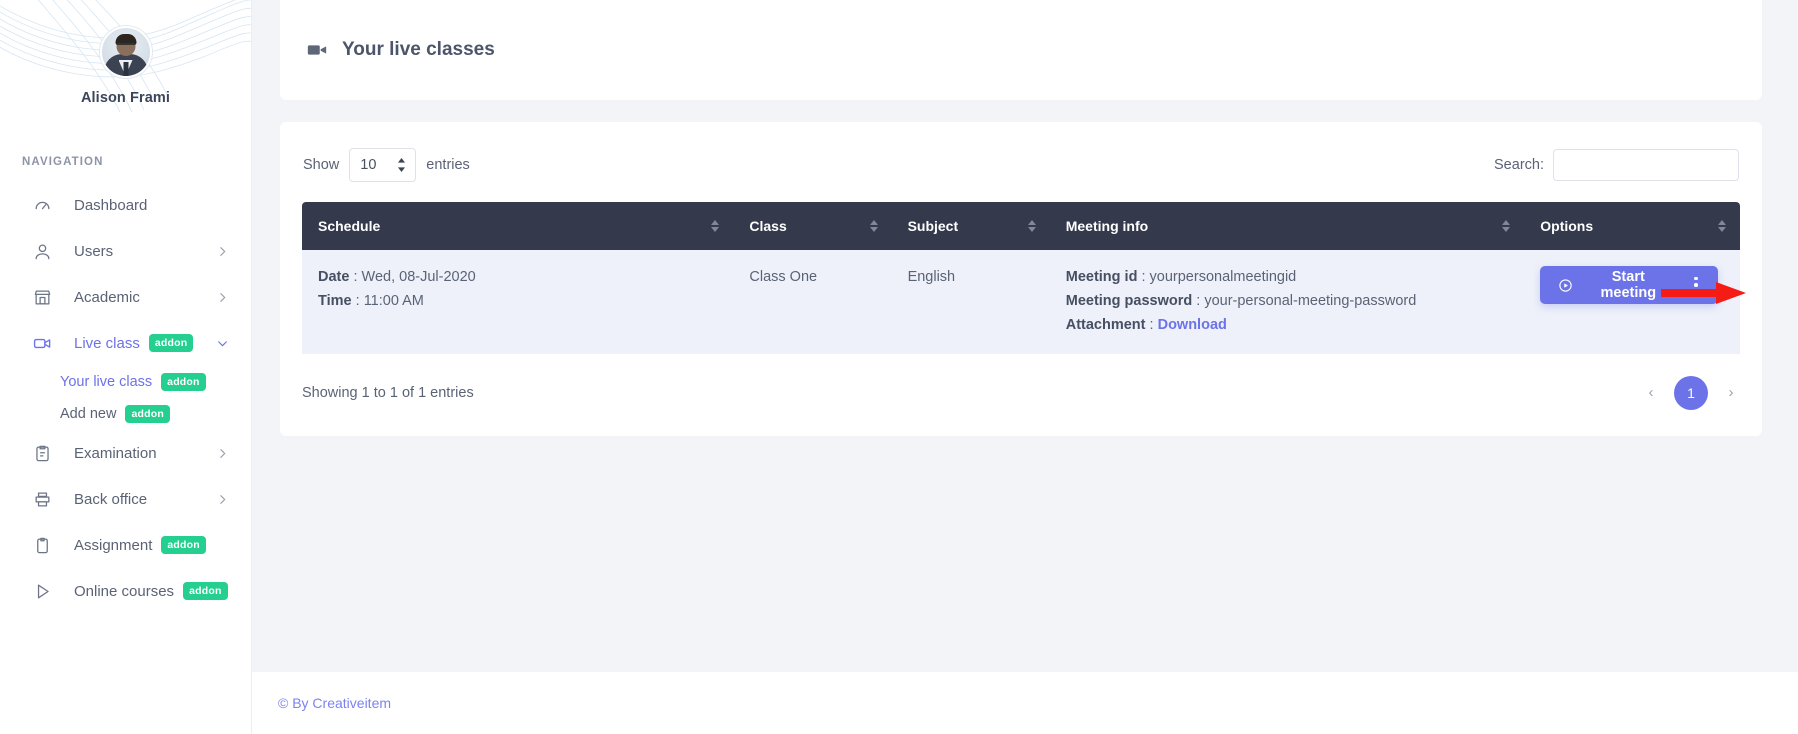 This screenshot has width=1798, height=734. I want to click on column-header-options: Options, so click(1632, 226).